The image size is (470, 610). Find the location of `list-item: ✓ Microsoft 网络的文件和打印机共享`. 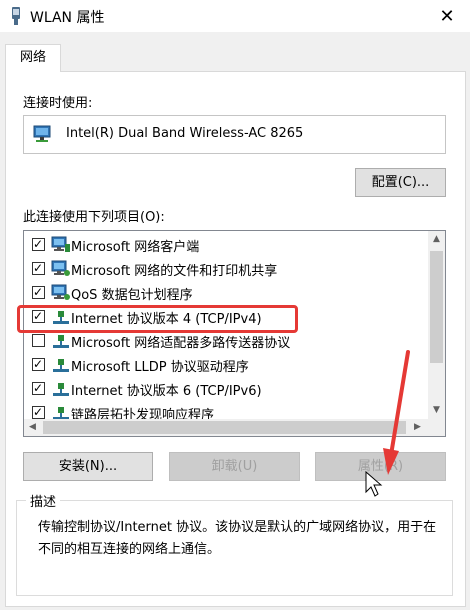

list-item: ✓ Microsoft 网络的文件和打印机共享 is located at coordinates (225, 269).